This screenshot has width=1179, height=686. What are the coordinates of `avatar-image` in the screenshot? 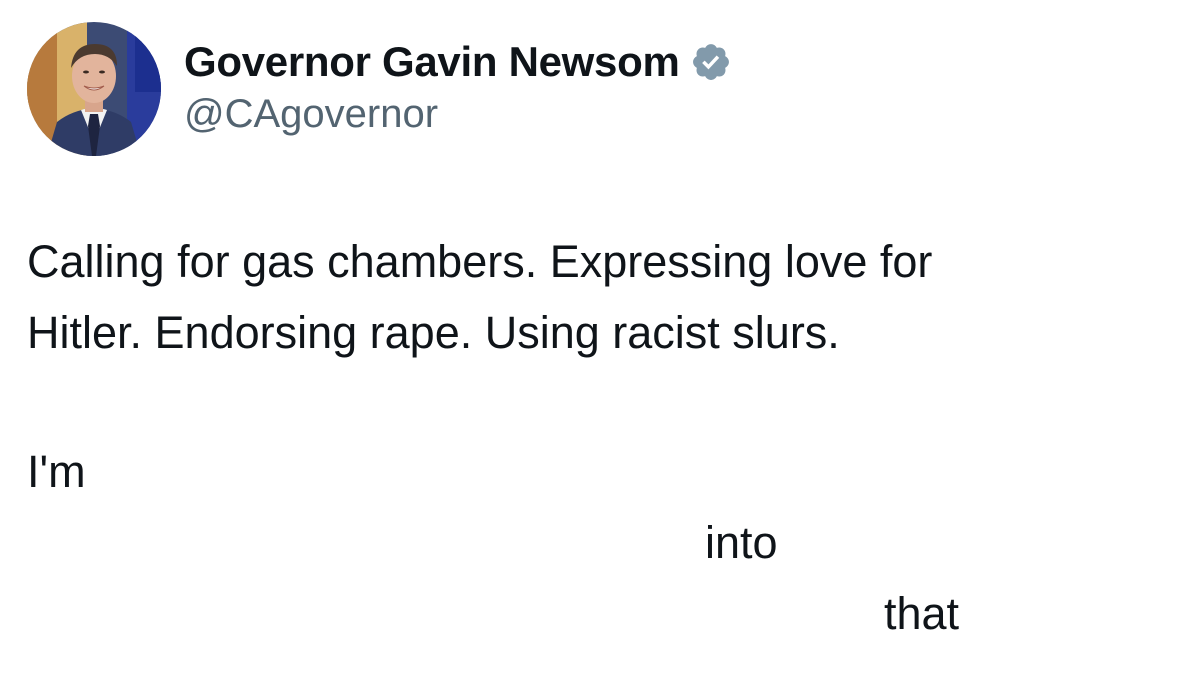 It's located at (94, 89).